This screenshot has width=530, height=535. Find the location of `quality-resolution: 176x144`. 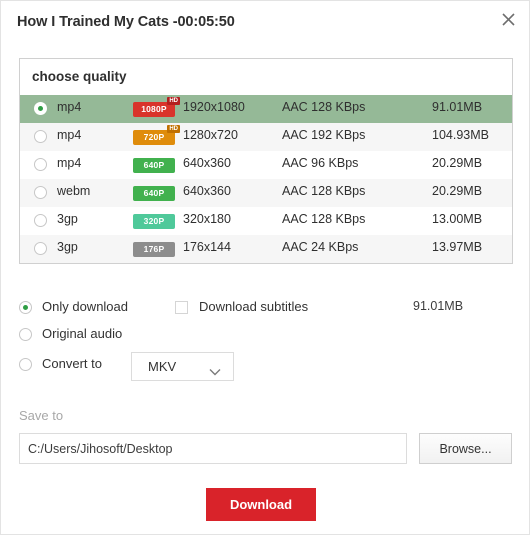

quality-resolution: 176x144 is located at coordinates (207, 247).